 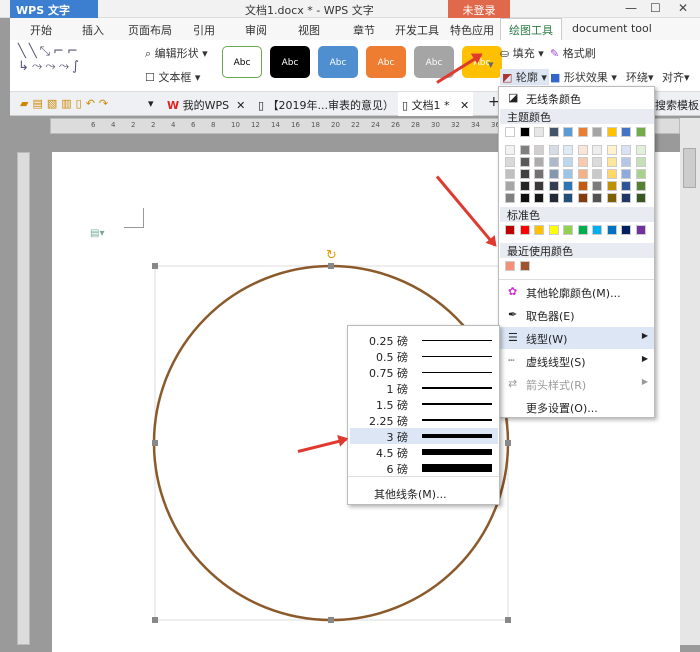 What do you see at coordinates (577, 361) in the screenshot?
I see `dash-style-menu-item: ┅ 虚线线型(S) ▶` at bounding box center [577, 361].